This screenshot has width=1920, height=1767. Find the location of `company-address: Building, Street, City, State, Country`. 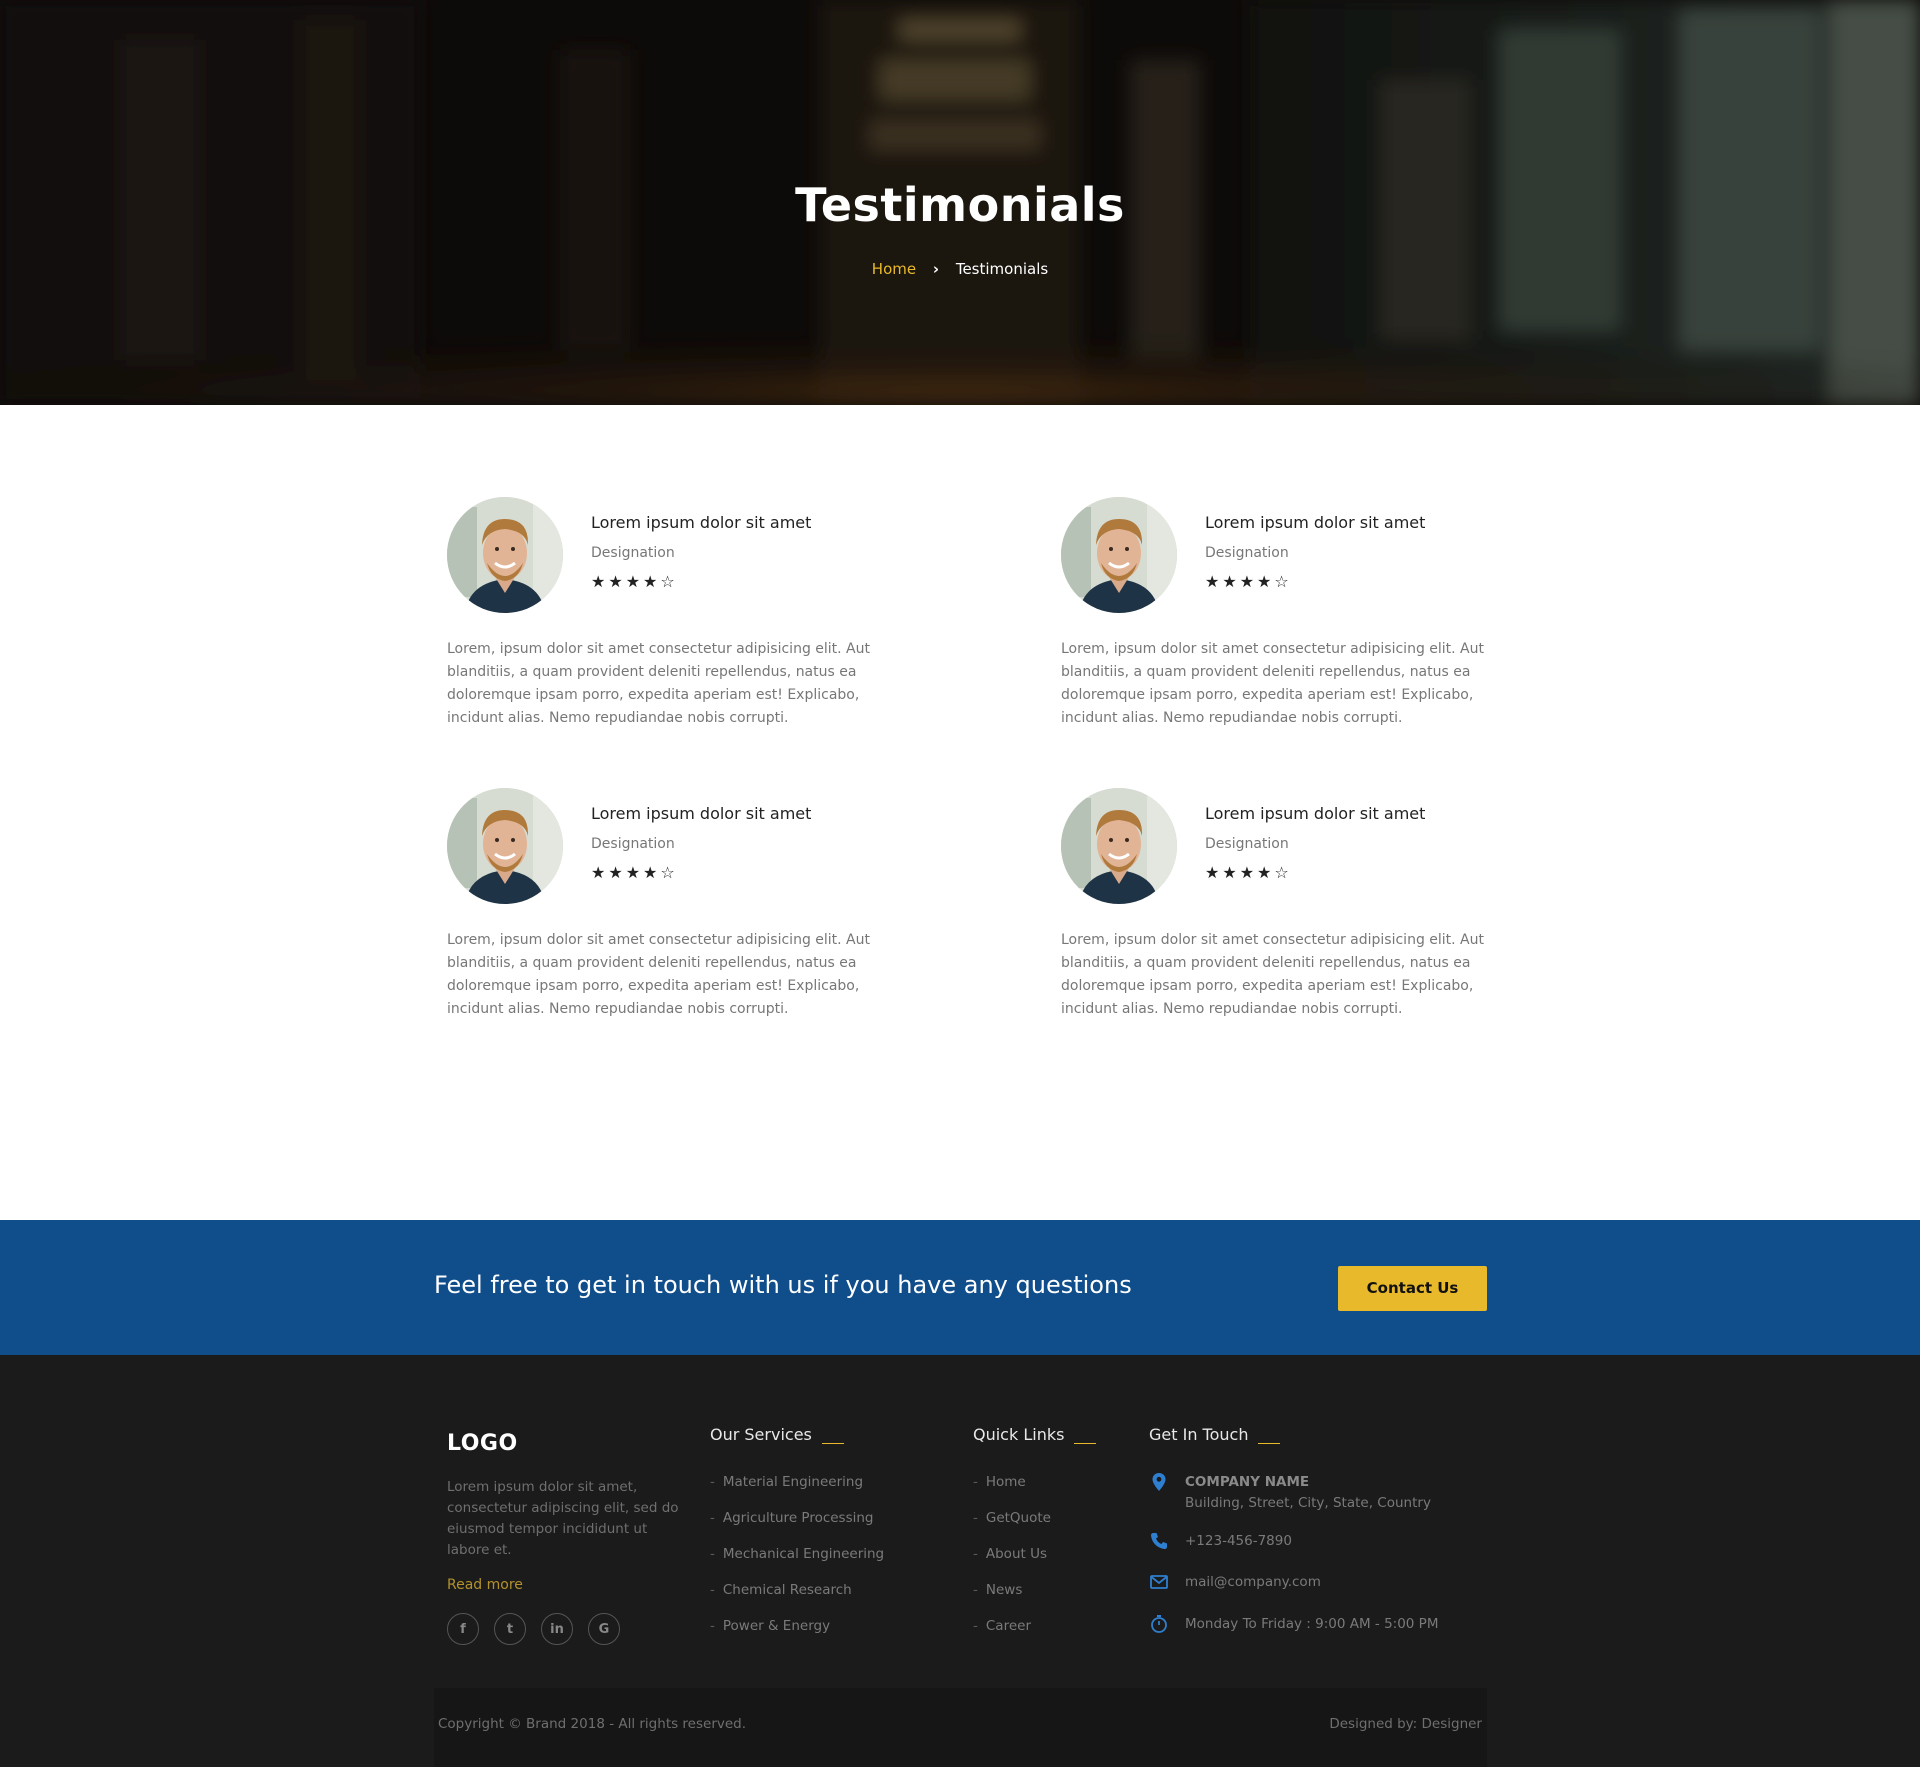

company-address: Building, Street, City, State, Country is located at coordinates (1308, 1503).